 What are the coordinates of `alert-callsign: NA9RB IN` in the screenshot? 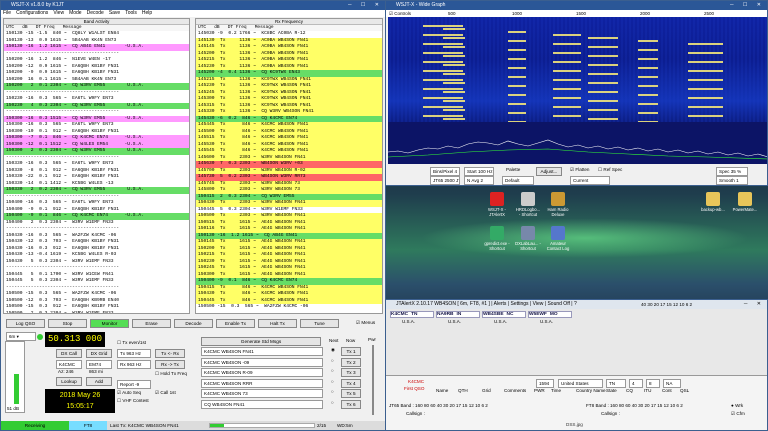 It's located at (458, 314).